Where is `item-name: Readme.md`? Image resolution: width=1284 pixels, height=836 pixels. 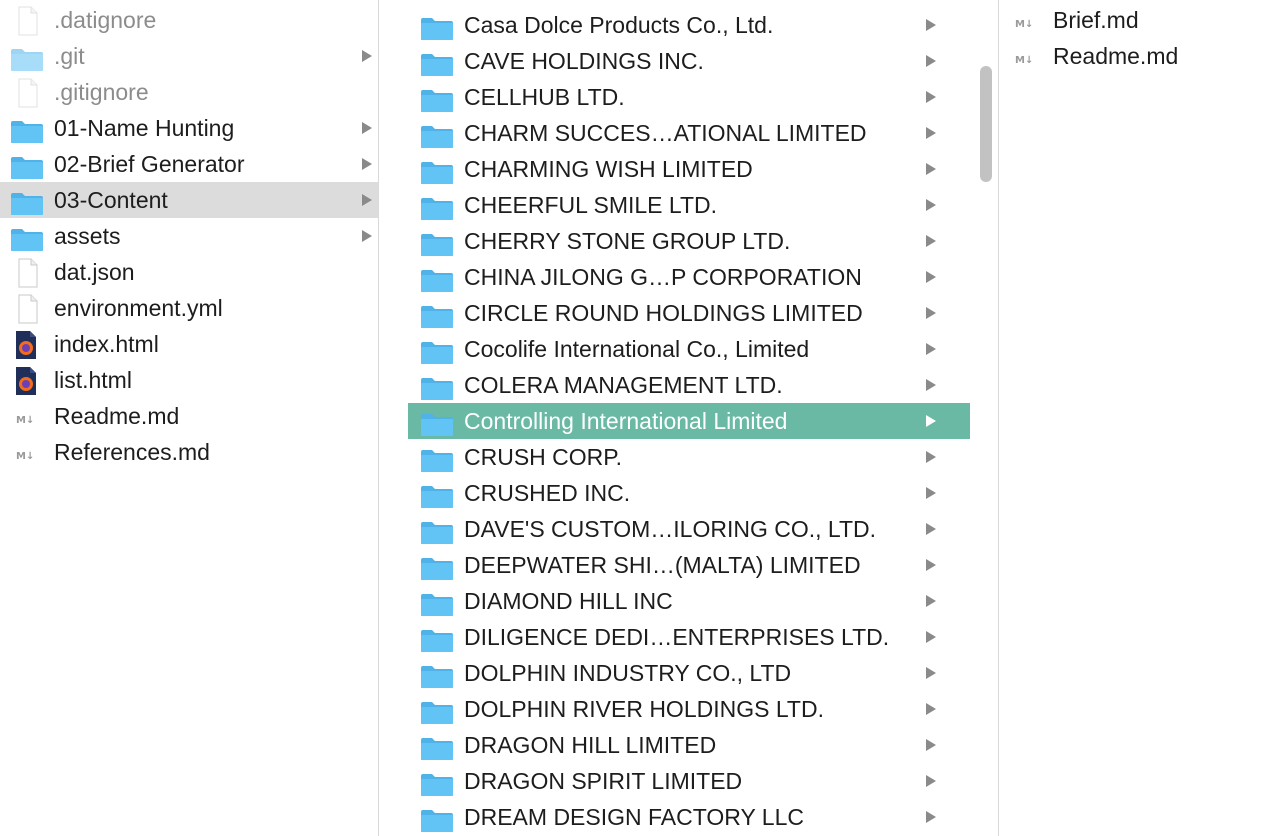 item-name: Readme.md is located at coordinates (117, 416).